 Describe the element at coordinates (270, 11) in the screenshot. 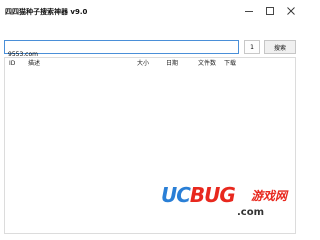

I see `maximize-icon` at that location.